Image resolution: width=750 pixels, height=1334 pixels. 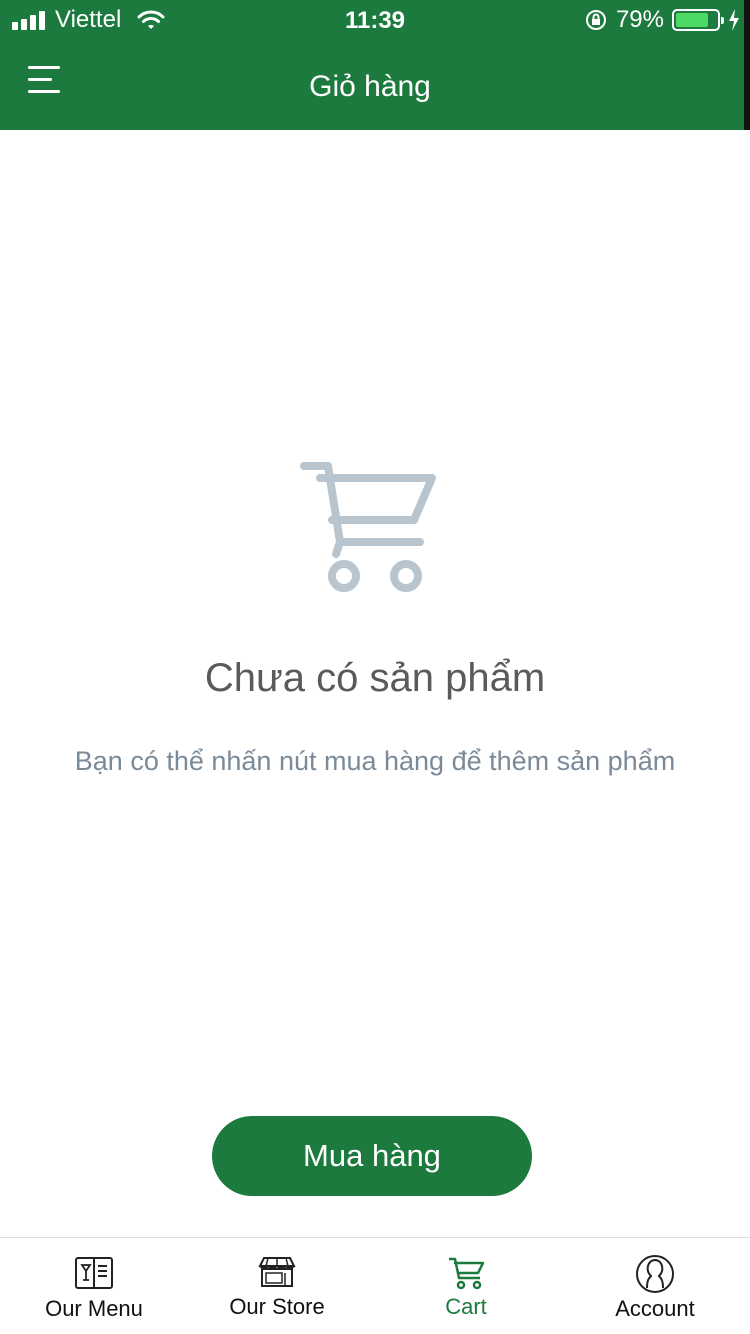 I want to click on bottom-tab-bar: Our Menu Our Store Cart Account, so click(x=375, y=1285).